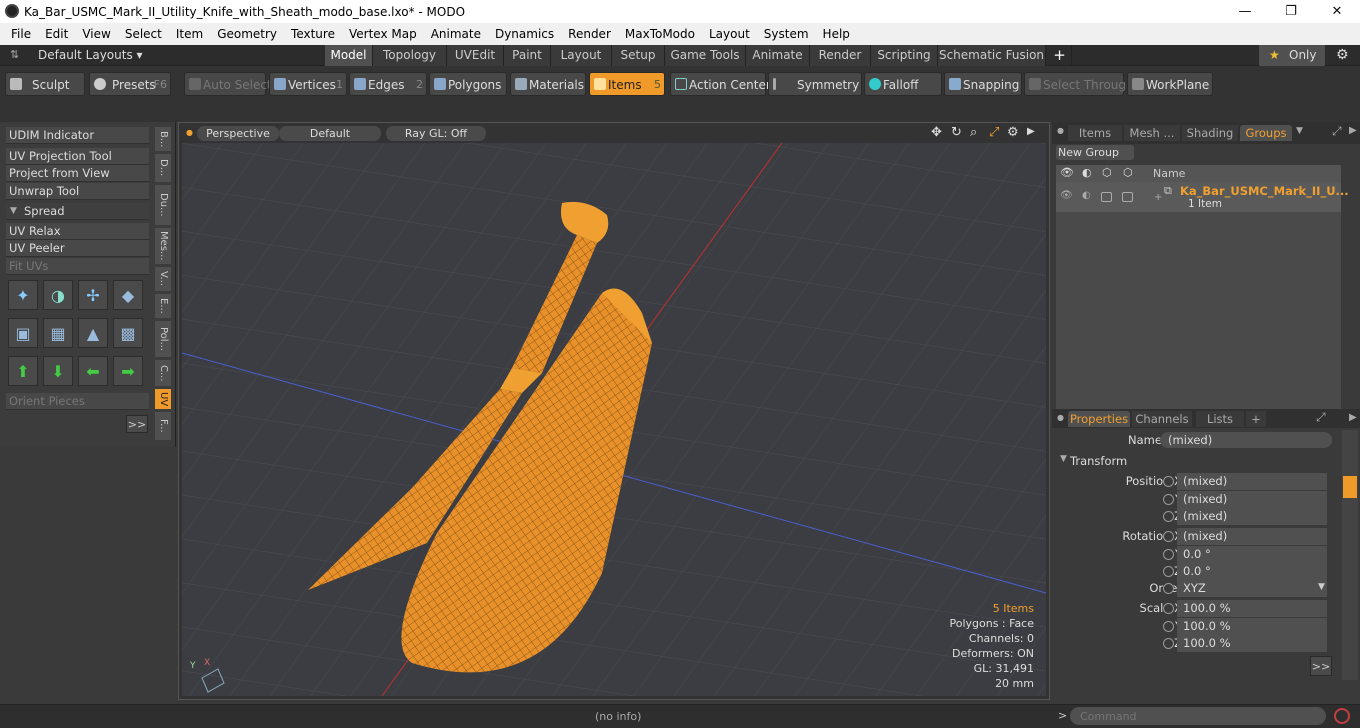  What do you see at coordinates (77, 211) in the screenshot?
I see `spread-button: ▼ Spread` at bounding box center [77, 211].